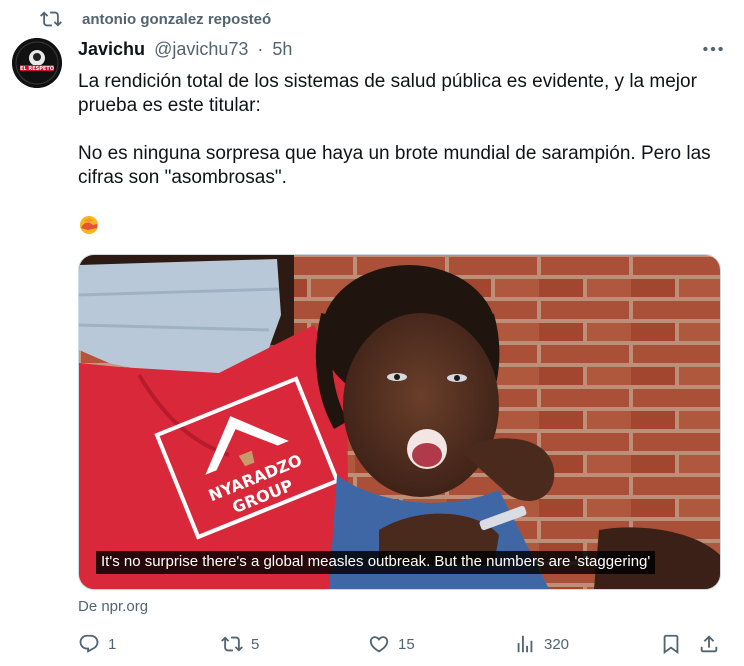  What do you see at coordinates (111, 49) in the screenshot?
I see `display-name: Javichu` at bounding box center [111, 49].